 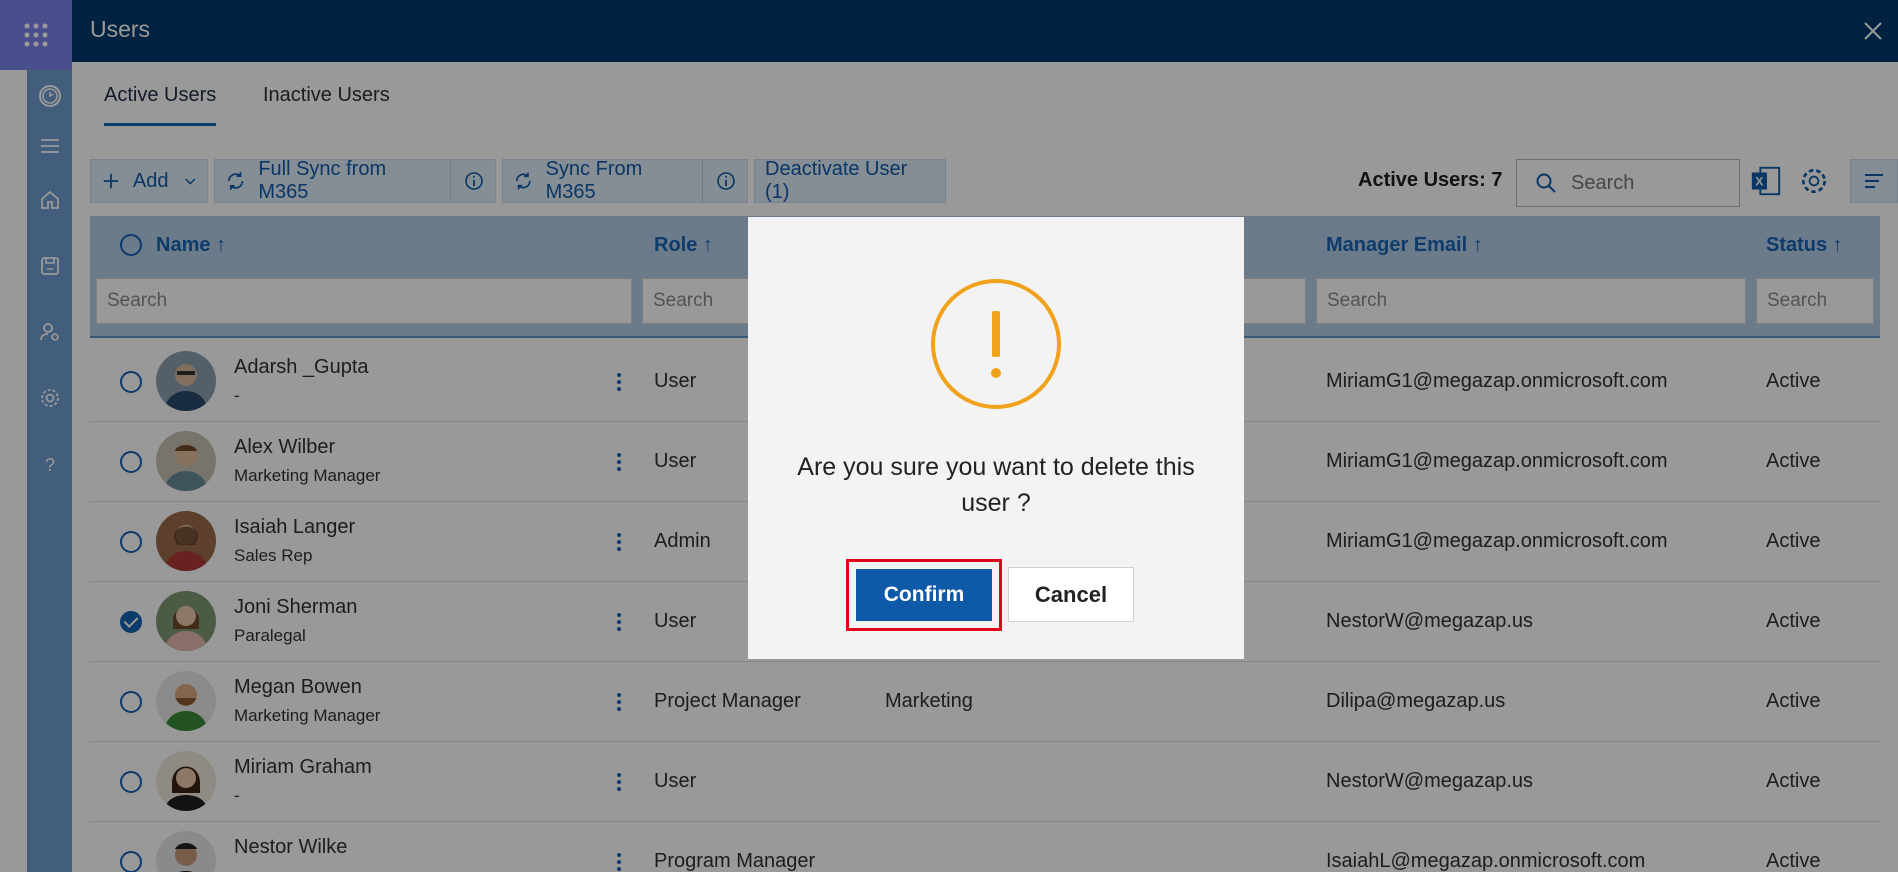 I want to click on confirm-highlight: Confirm, so click(x=924, y=595).